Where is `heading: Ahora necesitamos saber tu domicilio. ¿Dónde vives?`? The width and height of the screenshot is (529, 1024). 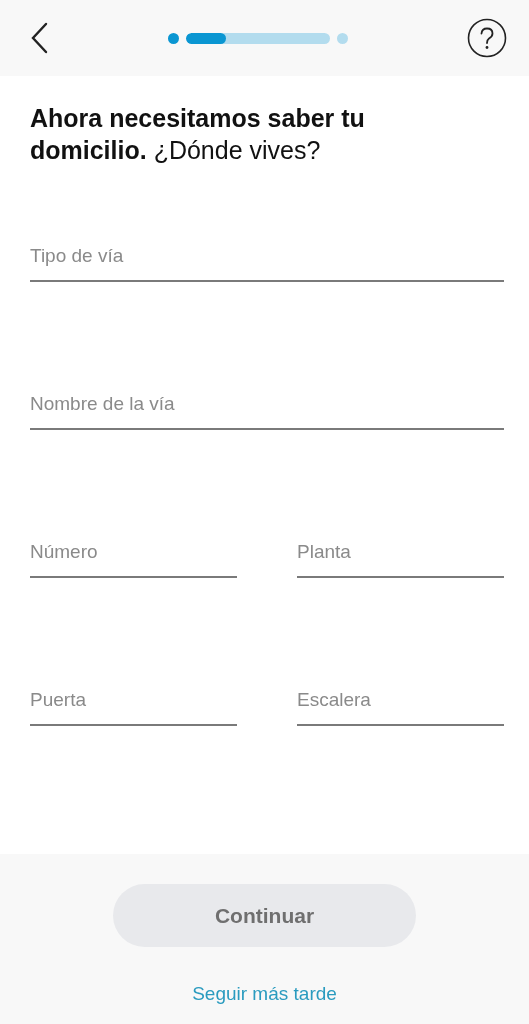
heading: Ahora necesitamos saber tu domicilio. ¿Dónde vives? is located at coordinates (198, 134).